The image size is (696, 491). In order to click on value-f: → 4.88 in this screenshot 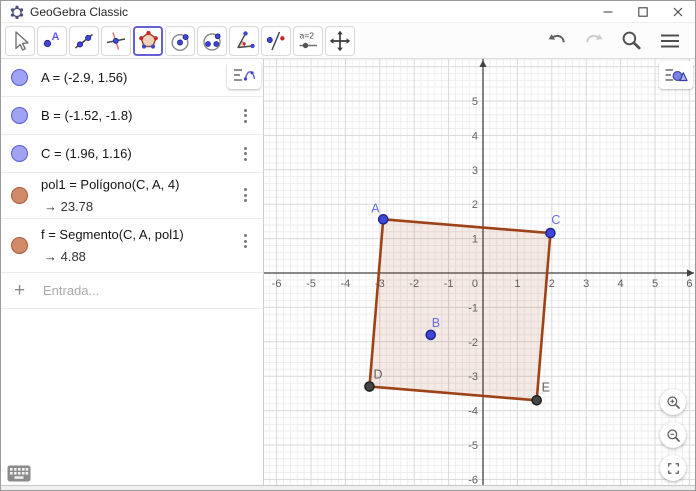, I will do `click(65, 256)`.